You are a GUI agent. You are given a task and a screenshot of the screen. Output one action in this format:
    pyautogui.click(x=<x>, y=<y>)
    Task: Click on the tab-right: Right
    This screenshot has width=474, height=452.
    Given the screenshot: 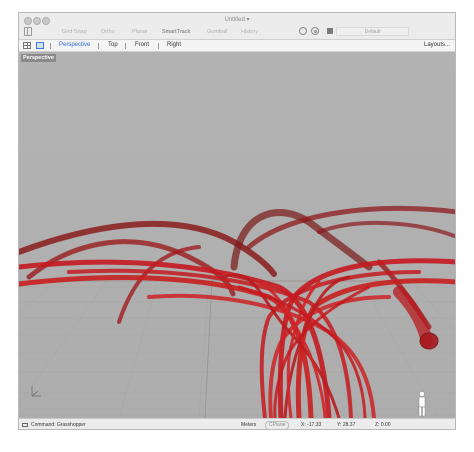 What is the action you would take?
    pyautogui.click(x=174, y=45)
    